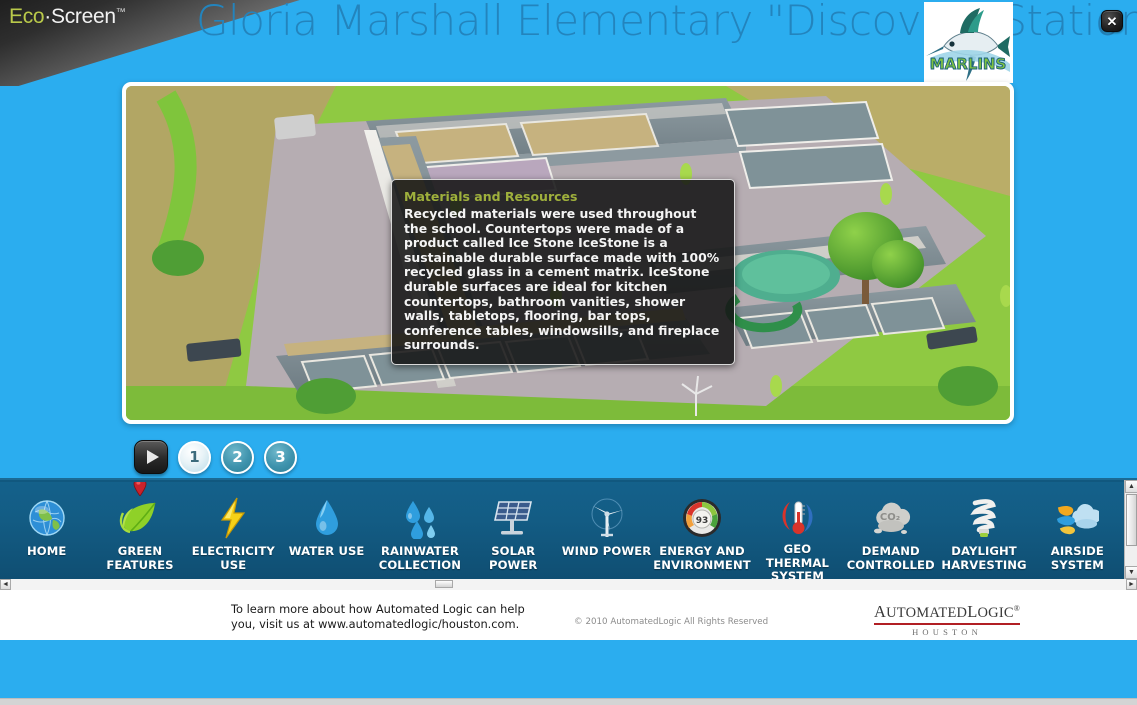 Image resolution: width=1137 pixels, height=705 pixels. I want to click on nav-item-water-use: WATER USE, so click(326, 530).